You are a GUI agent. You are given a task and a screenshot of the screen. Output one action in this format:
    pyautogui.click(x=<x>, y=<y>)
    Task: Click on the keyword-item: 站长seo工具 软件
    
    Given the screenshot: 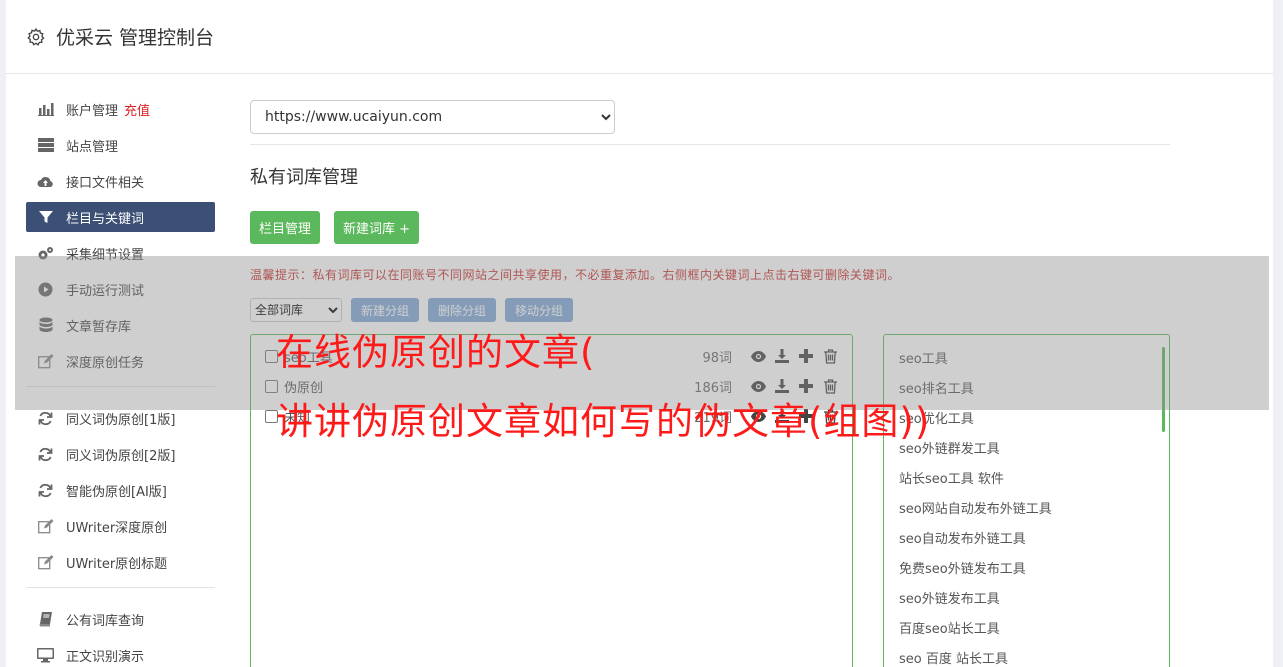 What is the action you would take?
    pyautogui.click(x=1034, y=480)
    